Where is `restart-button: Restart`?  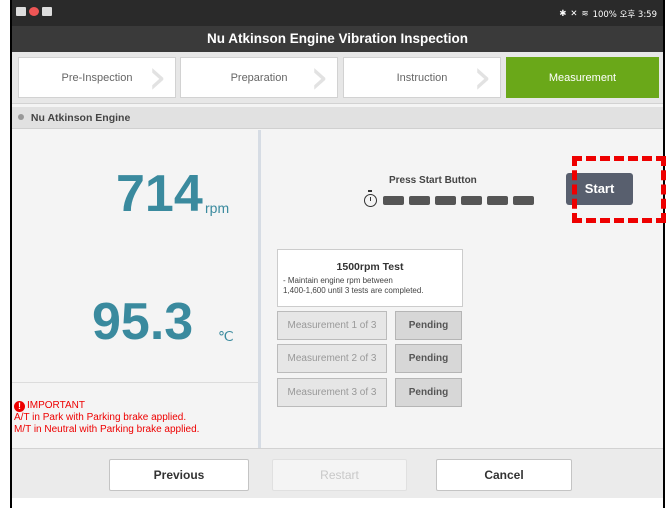 restart-button: Restart is located at coordinates (339, 475).